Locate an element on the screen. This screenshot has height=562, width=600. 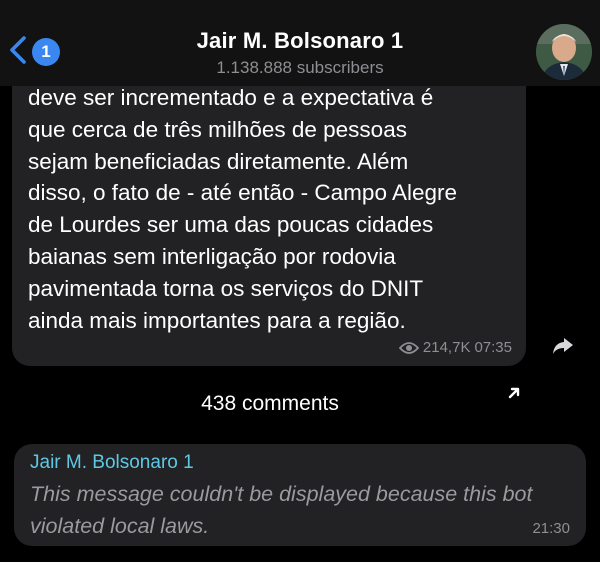
comment-author: Jair M. Bolsonaro 1 is located at coordinates (112, 463).